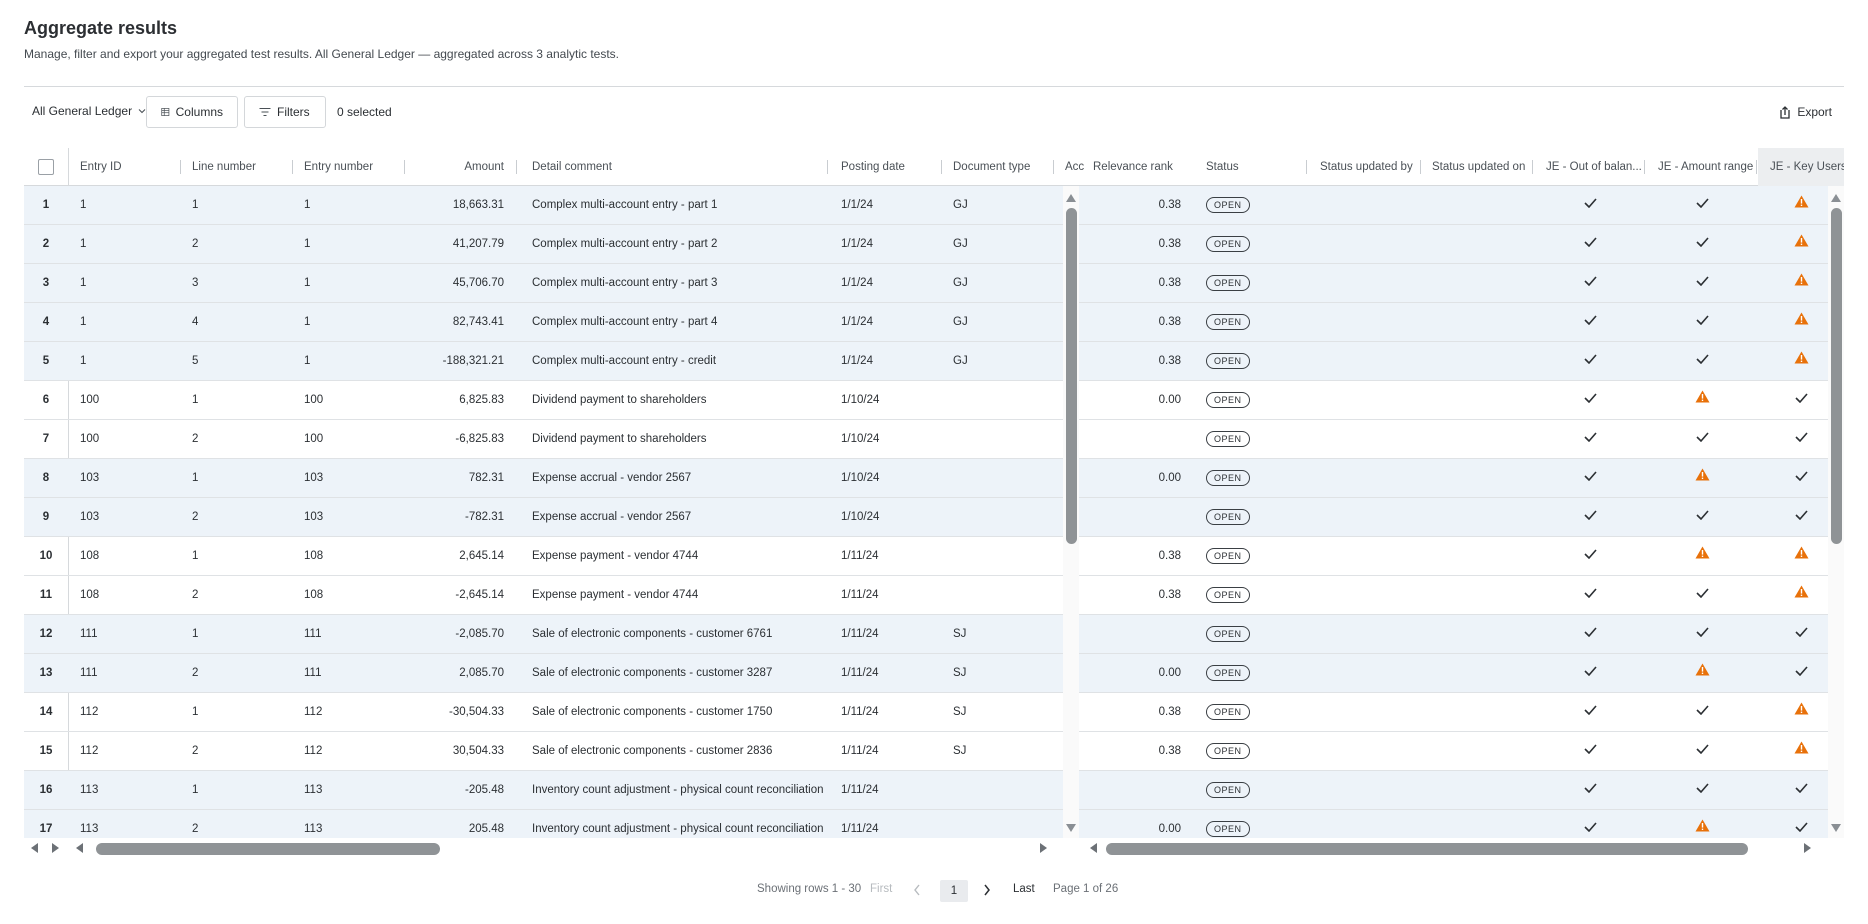  What do you see at coordinates (960, 712) in the screenshot?
I see `cell-document-type: SJ` at bounding box center [960, 712].